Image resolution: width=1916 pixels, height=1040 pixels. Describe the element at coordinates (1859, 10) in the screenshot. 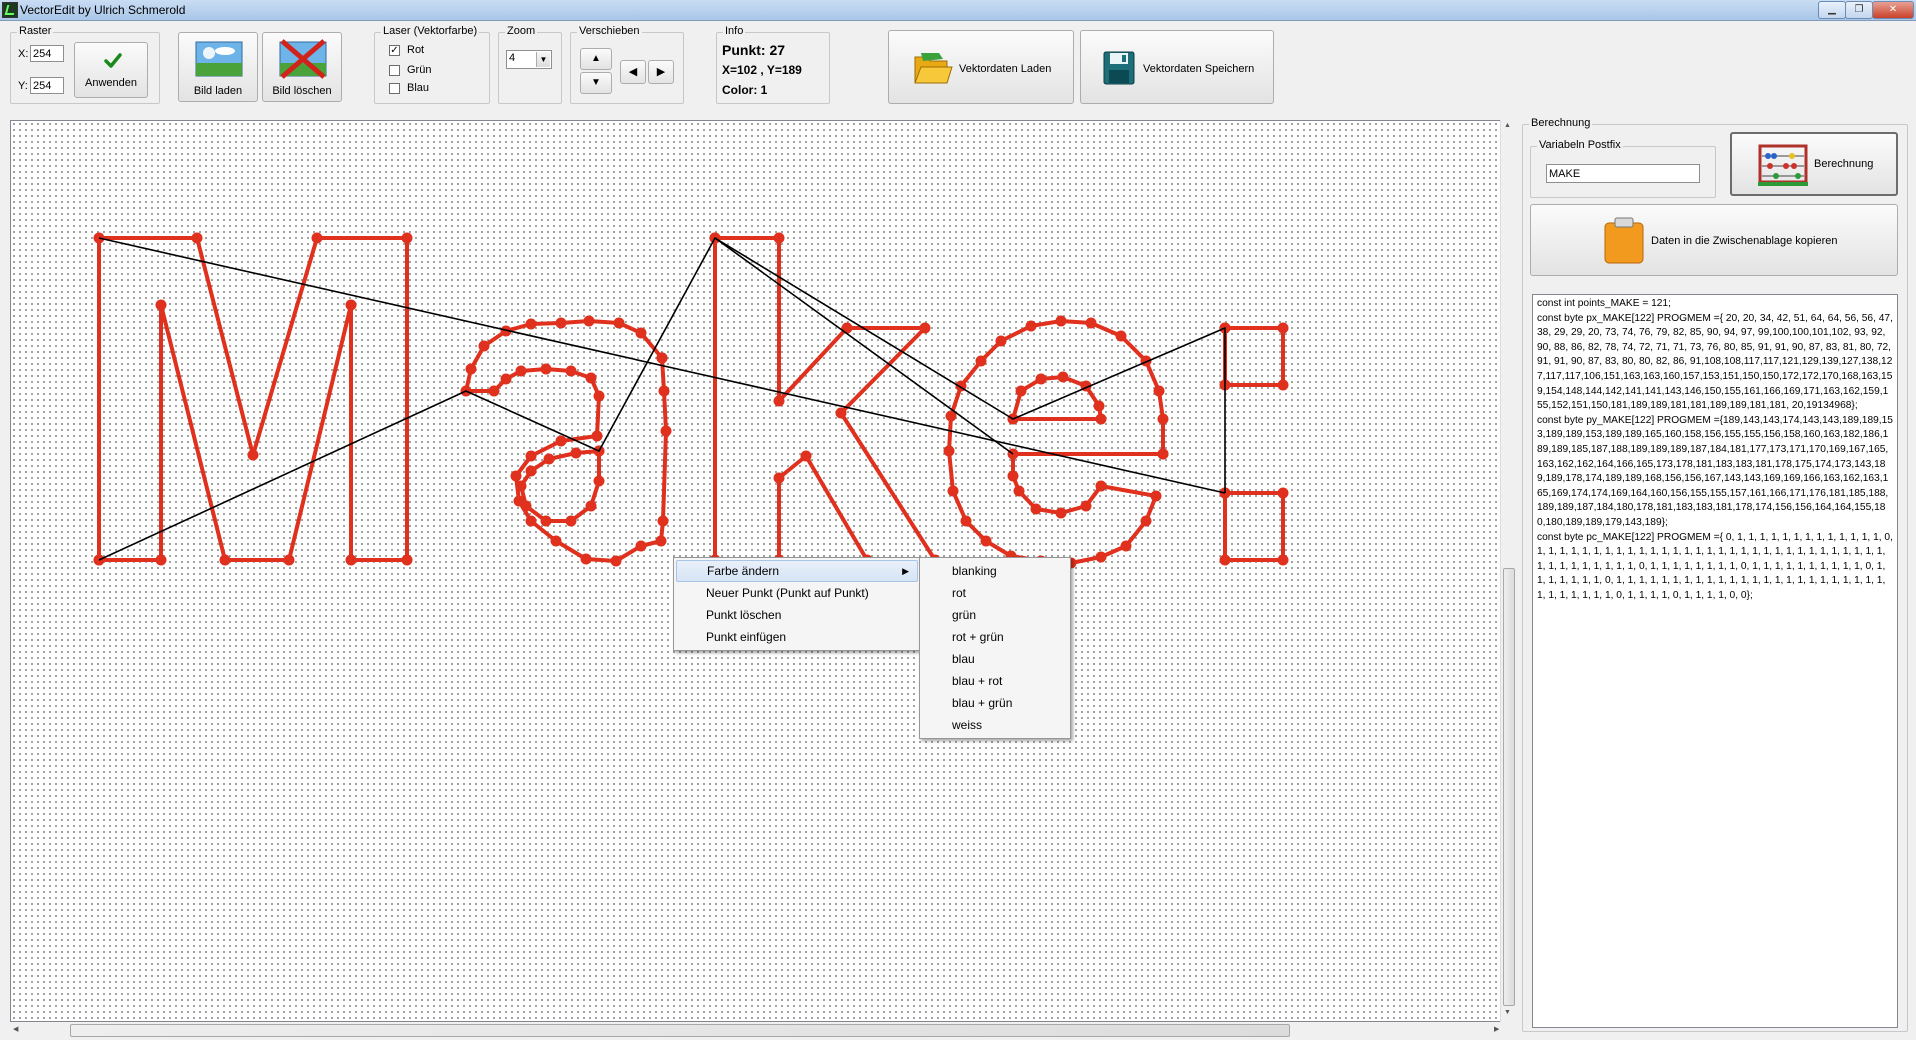

I see `maximize-button: ❐` at that location.